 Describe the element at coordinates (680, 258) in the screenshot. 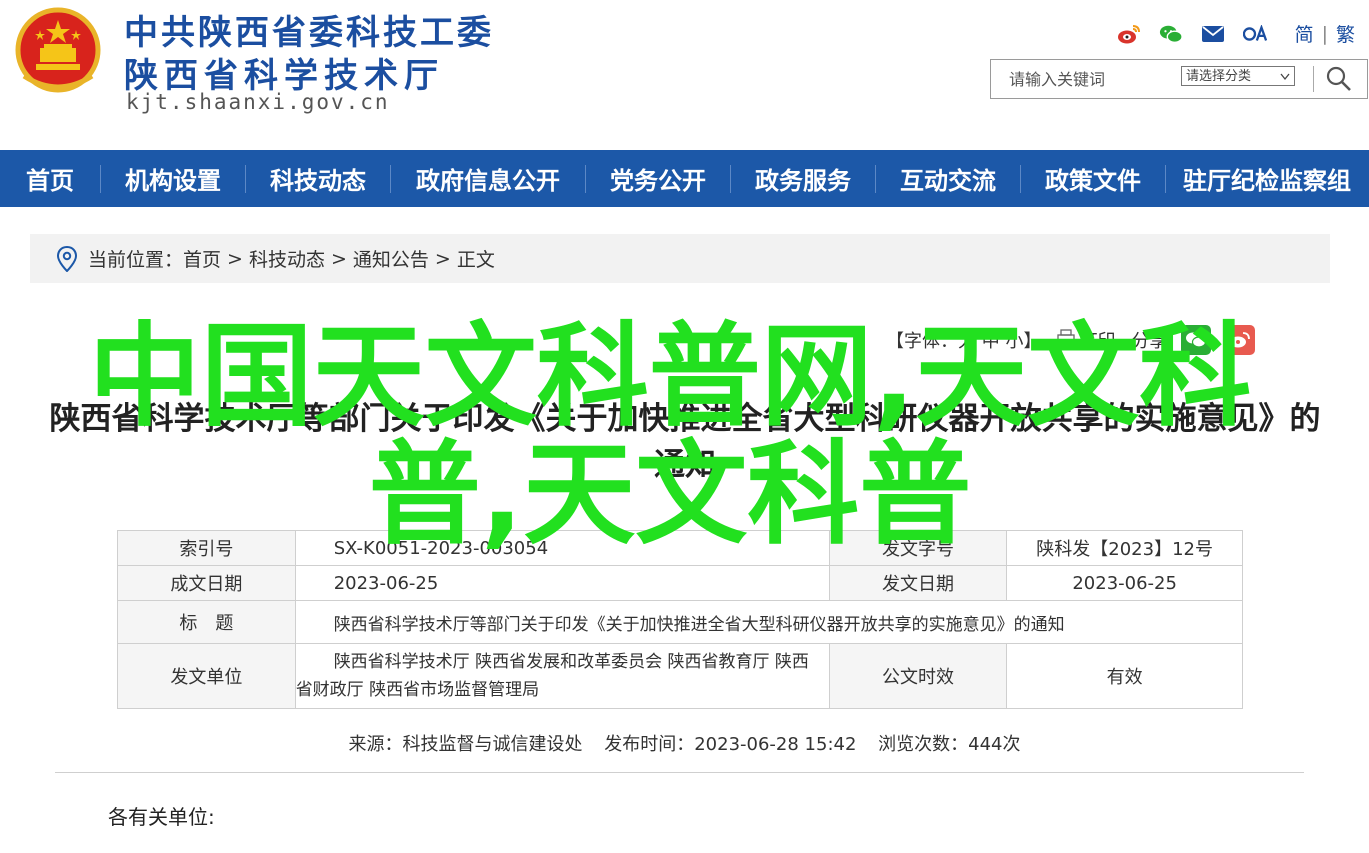

I see `breadcrumb: 当前位置： 首页 > 科技动态 > 通知公告 > 正文` at that location.